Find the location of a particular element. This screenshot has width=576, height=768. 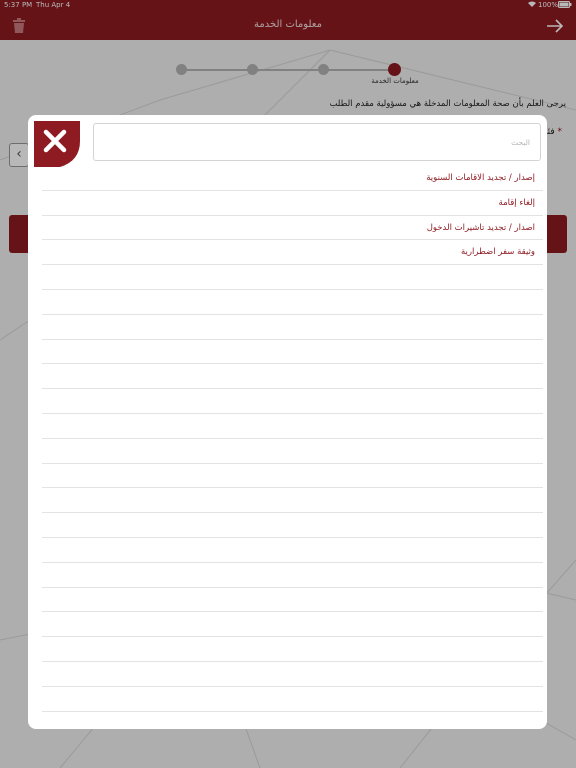

list-item: إلغاء إقامة is located at coordinates (292, 203).